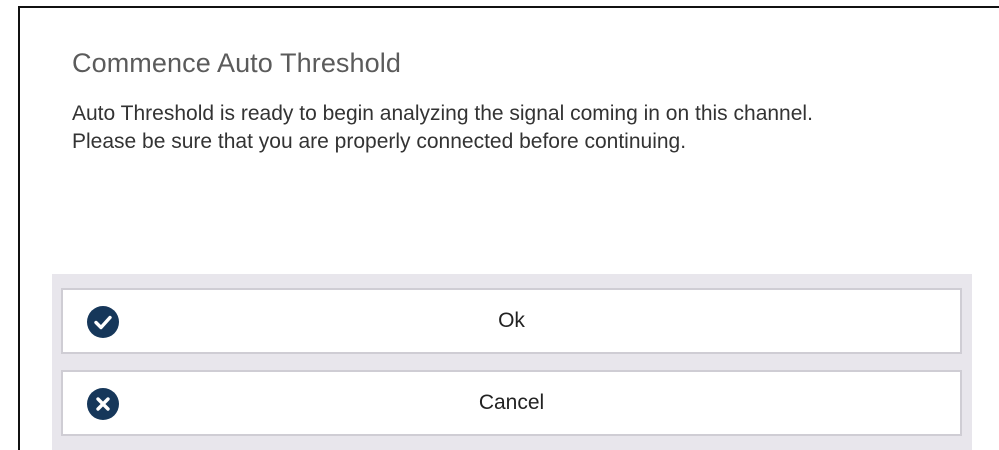 The width and height of the screenshot is (999, 450). I want to click on cancel-button-label: Cancel, so click(511, 402).